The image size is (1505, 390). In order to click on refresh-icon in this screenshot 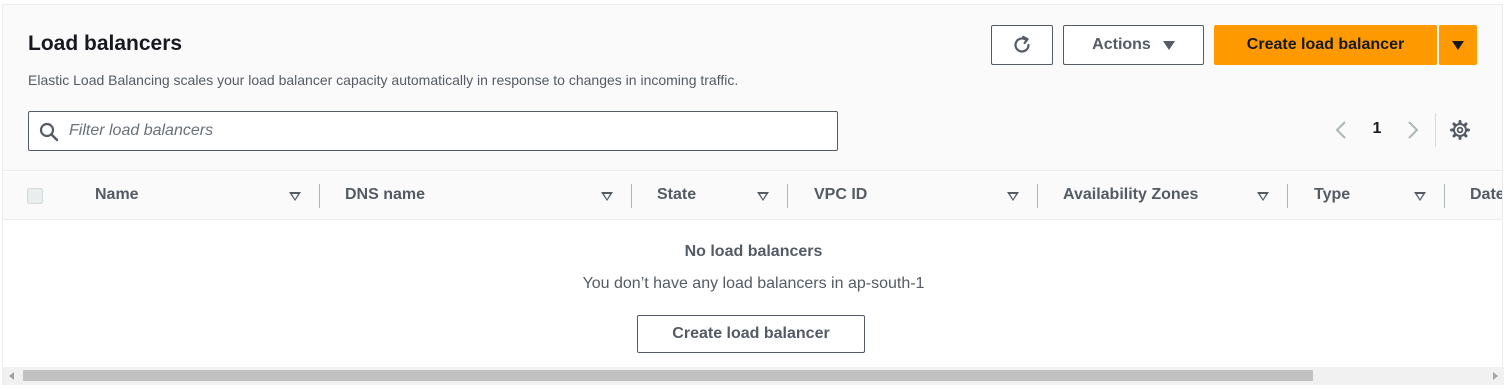, I will do `click(1022, 44)`.